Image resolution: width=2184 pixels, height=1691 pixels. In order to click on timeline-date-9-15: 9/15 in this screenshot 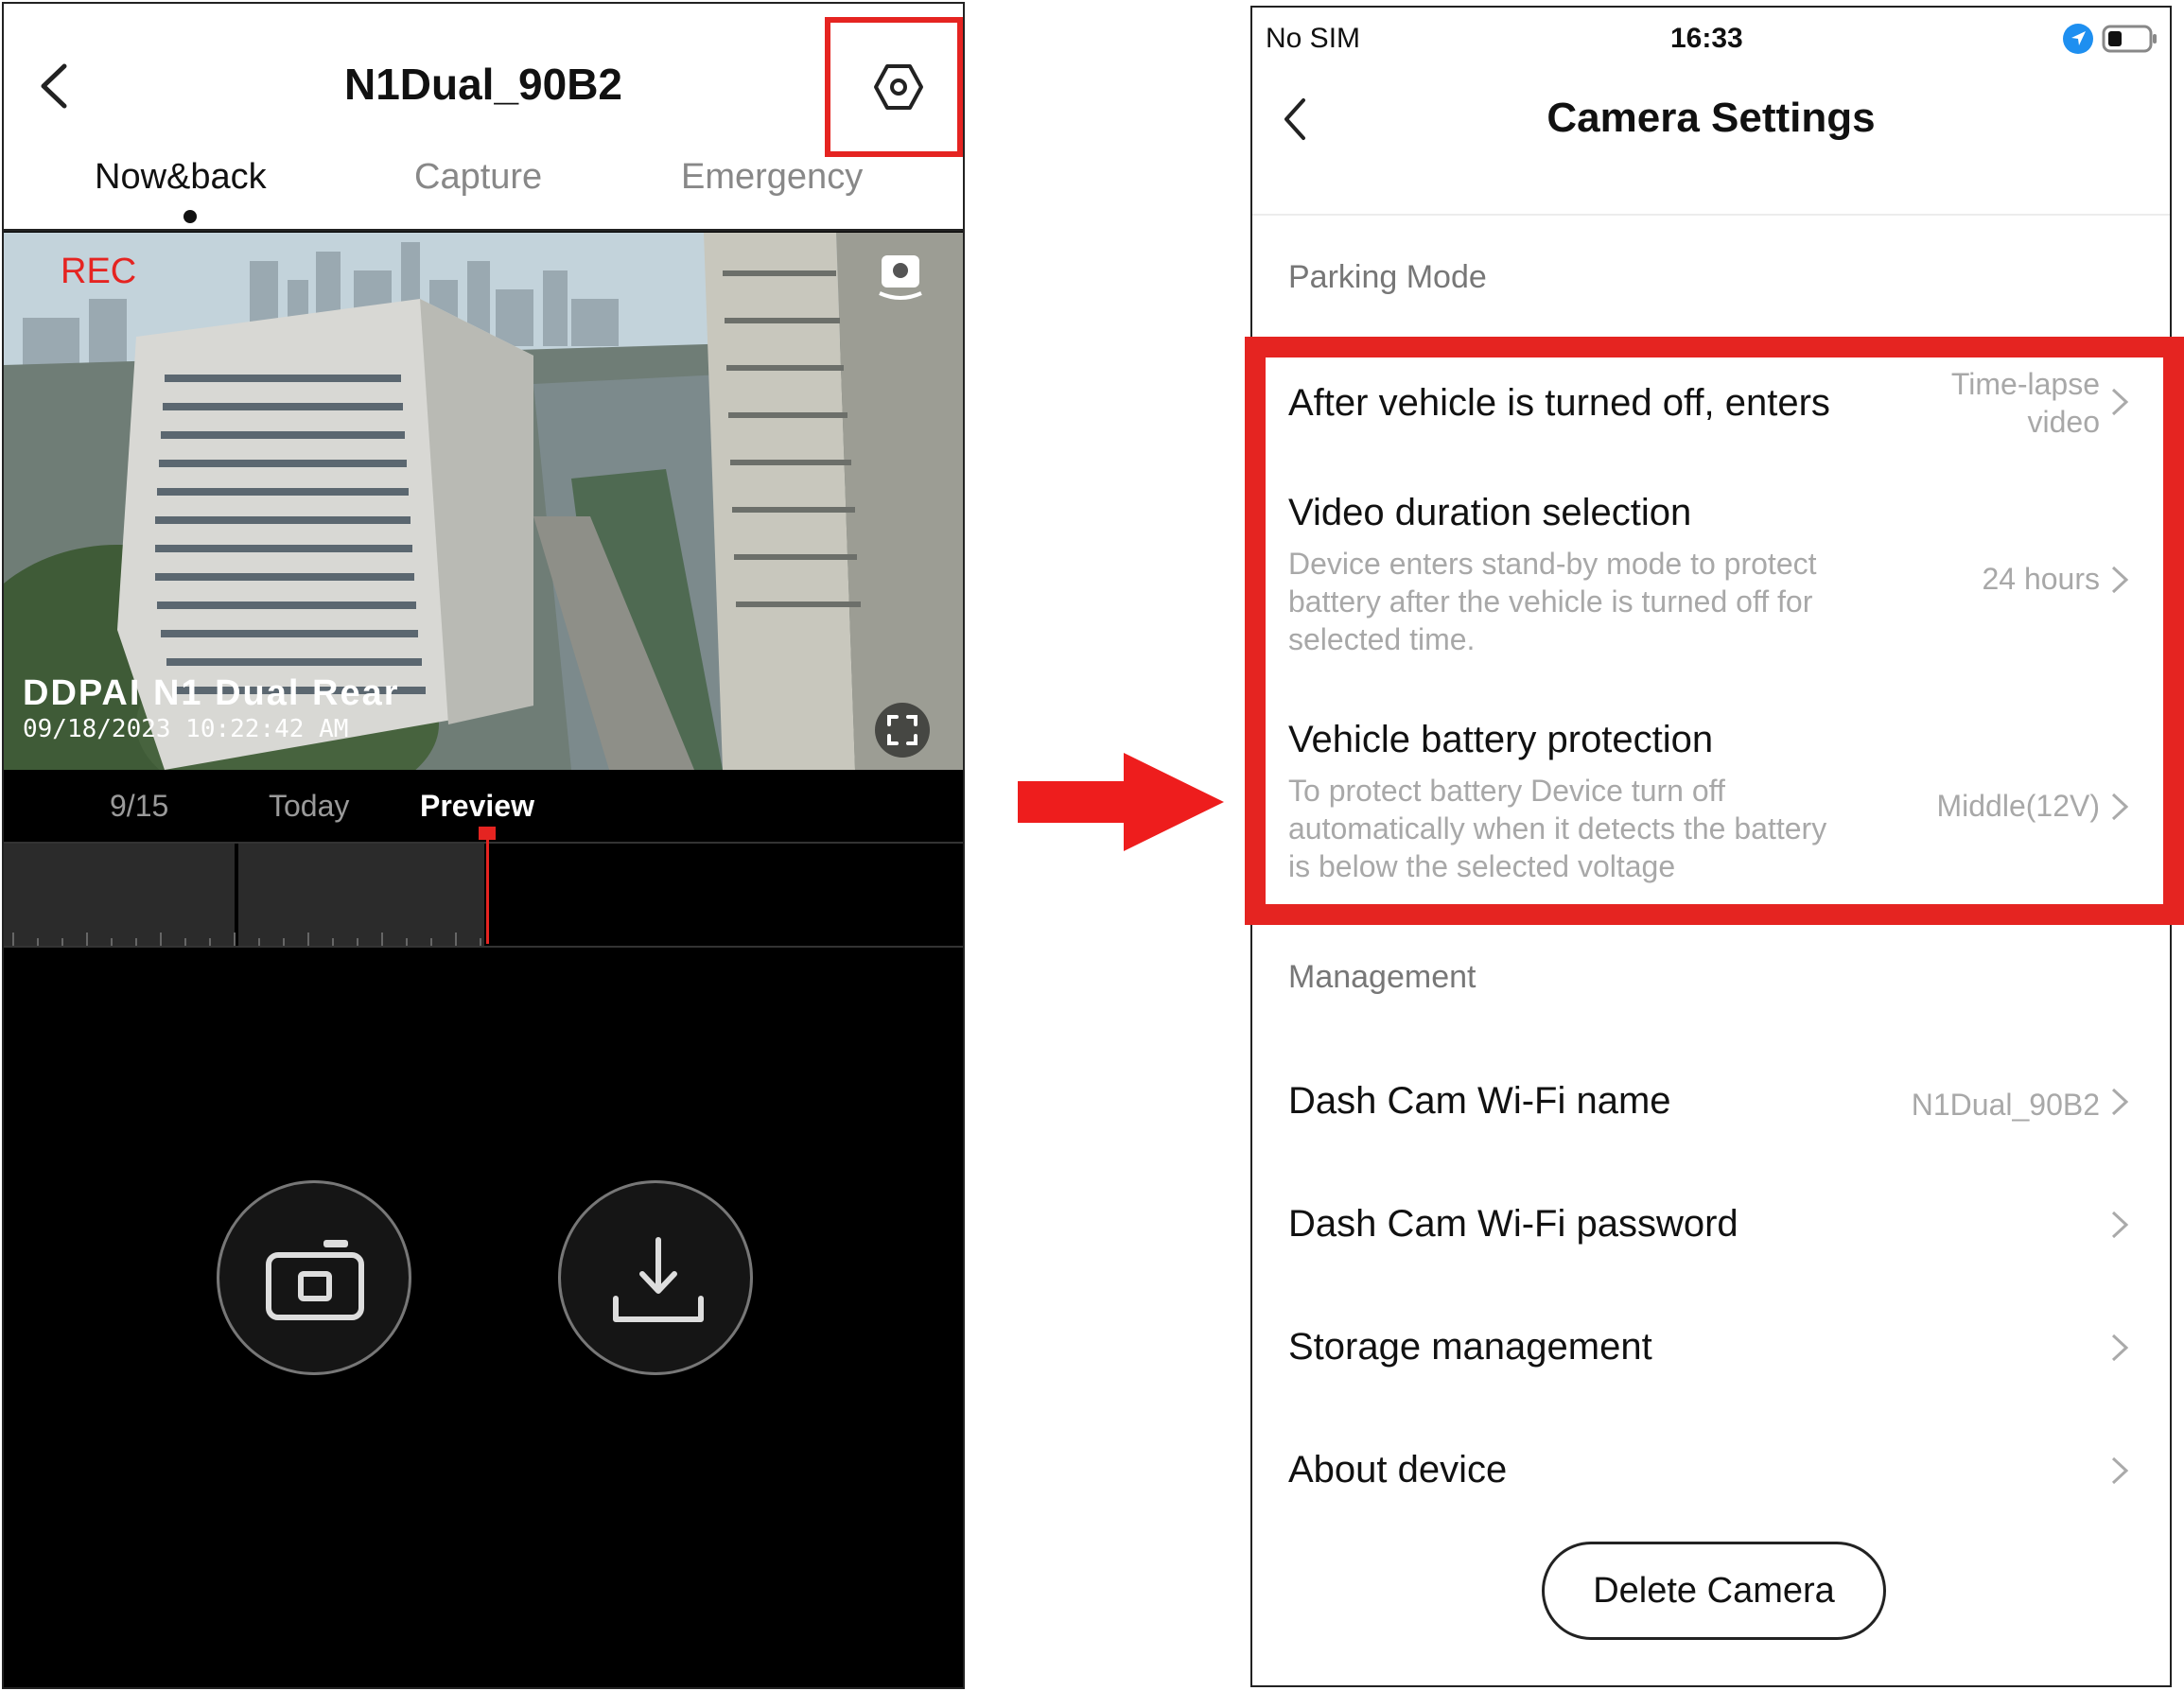, I will do `click(139, 806)`.